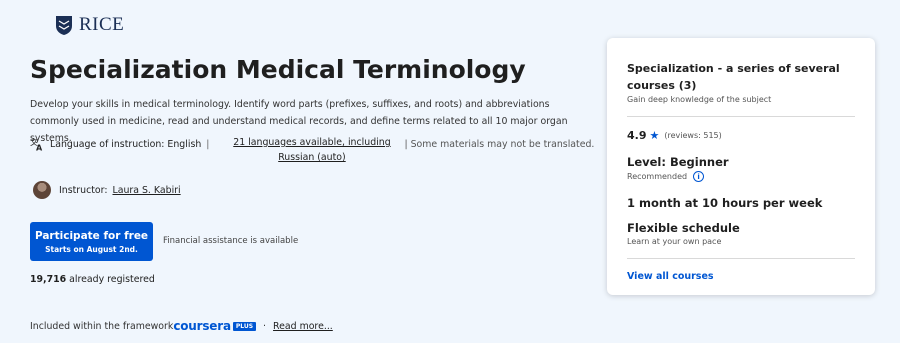 This screenshot has height=343, width=900. I want to click on schedule-label: Flexible schedule, so click(683, 228).